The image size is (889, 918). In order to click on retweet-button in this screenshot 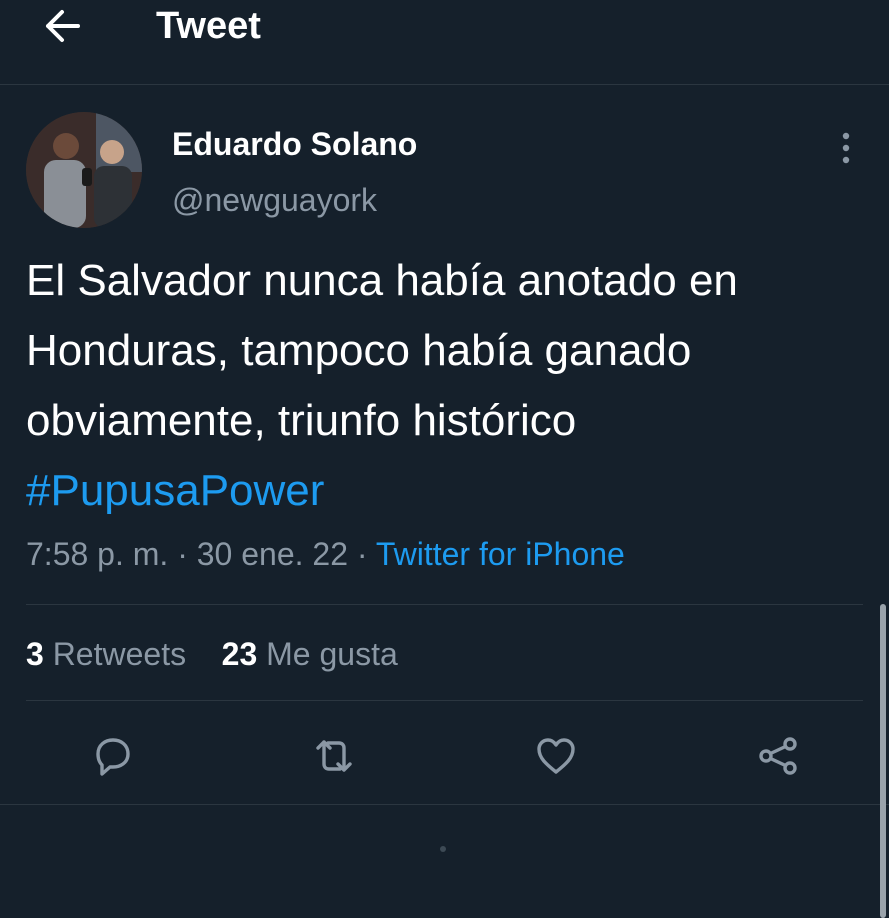, I will do `click(334, 756)`.